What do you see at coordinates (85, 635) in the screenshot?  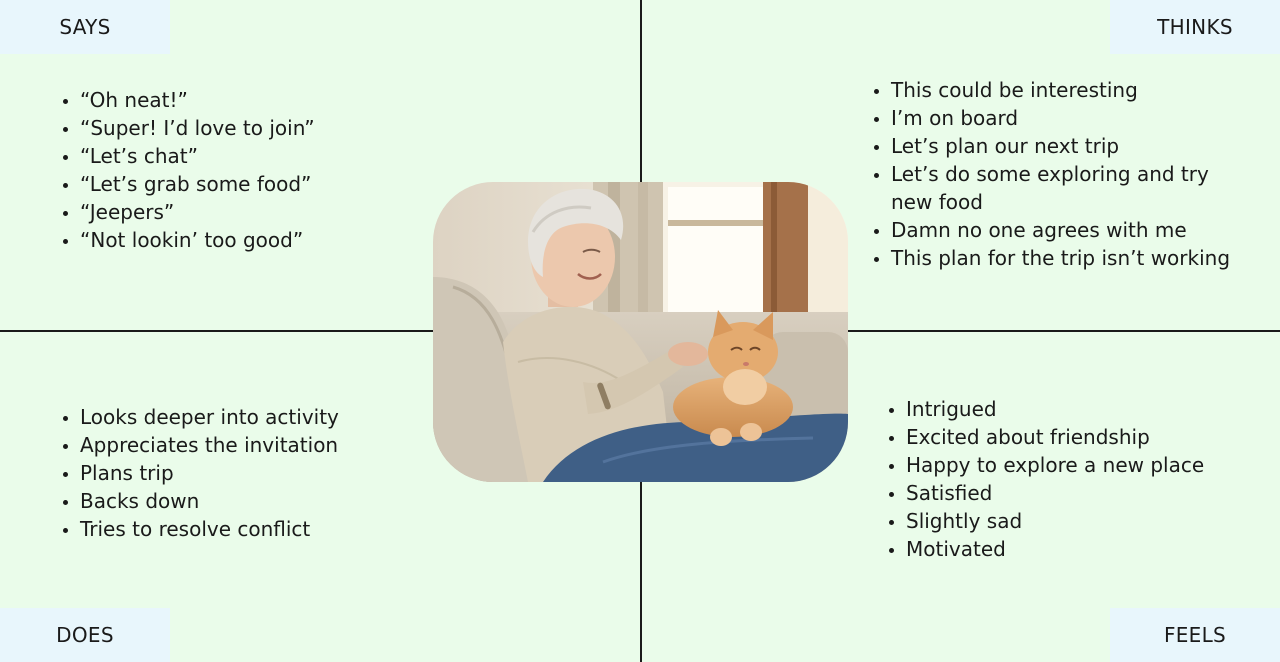 I see `does-label: DOES` at bounding box center [85, 635].